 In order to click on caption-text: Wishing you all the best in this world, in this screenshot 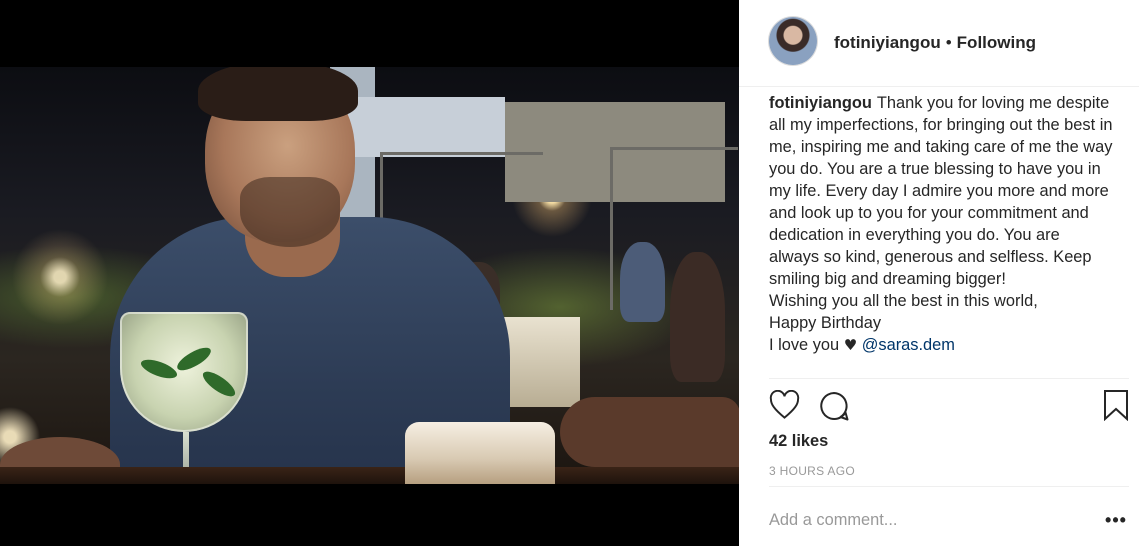, I will do `click(903, 301)`.